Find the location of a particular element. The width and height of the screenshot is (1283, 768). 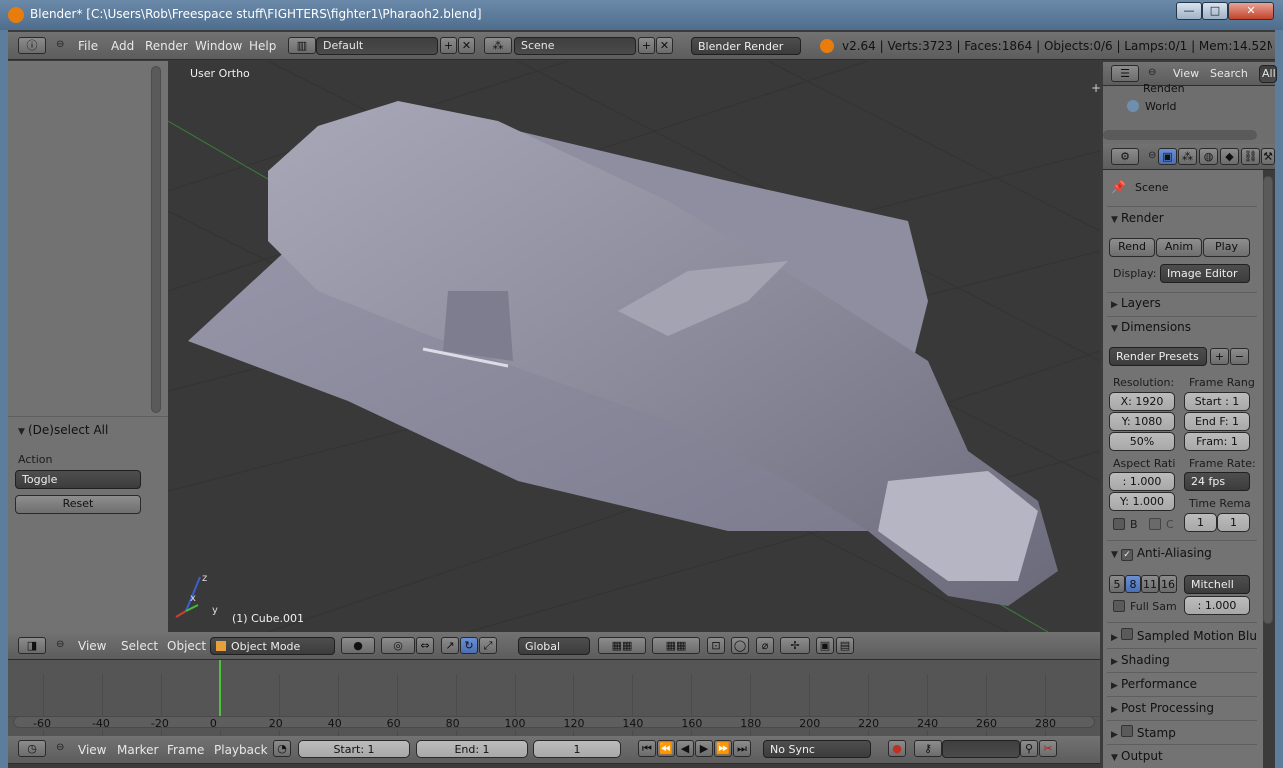

aspect-y-field: Y: 1.000 is located at coordinates (1142, 501).